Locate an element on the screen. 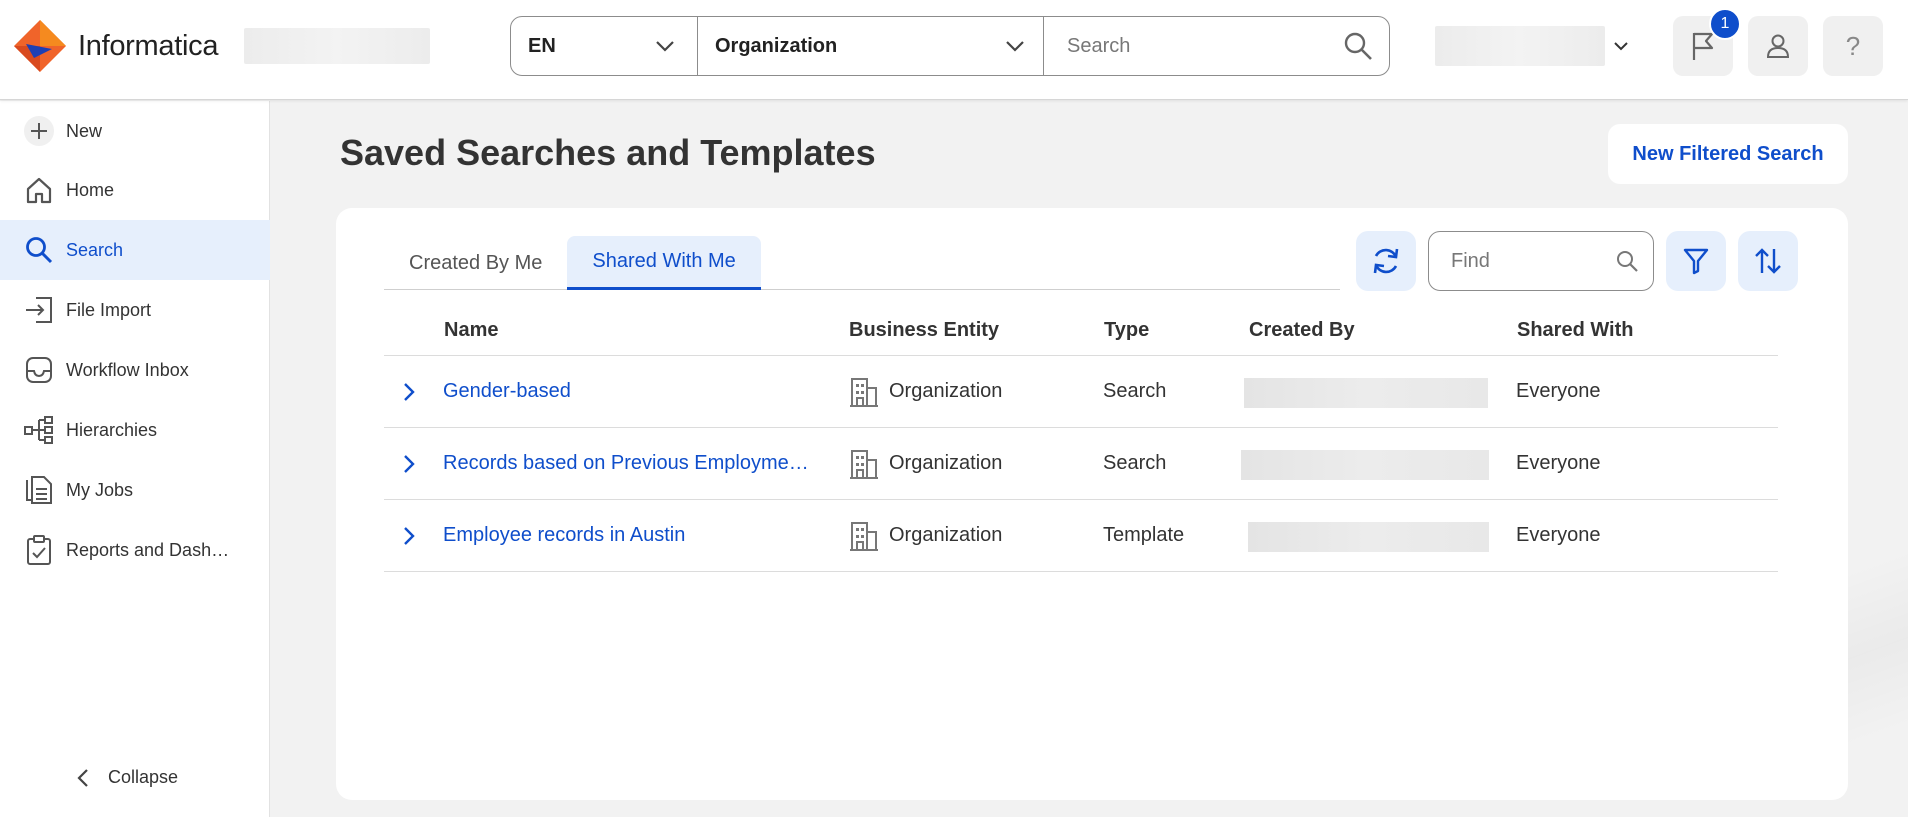  scope-value: Organization is located at coordinates (776, 45).